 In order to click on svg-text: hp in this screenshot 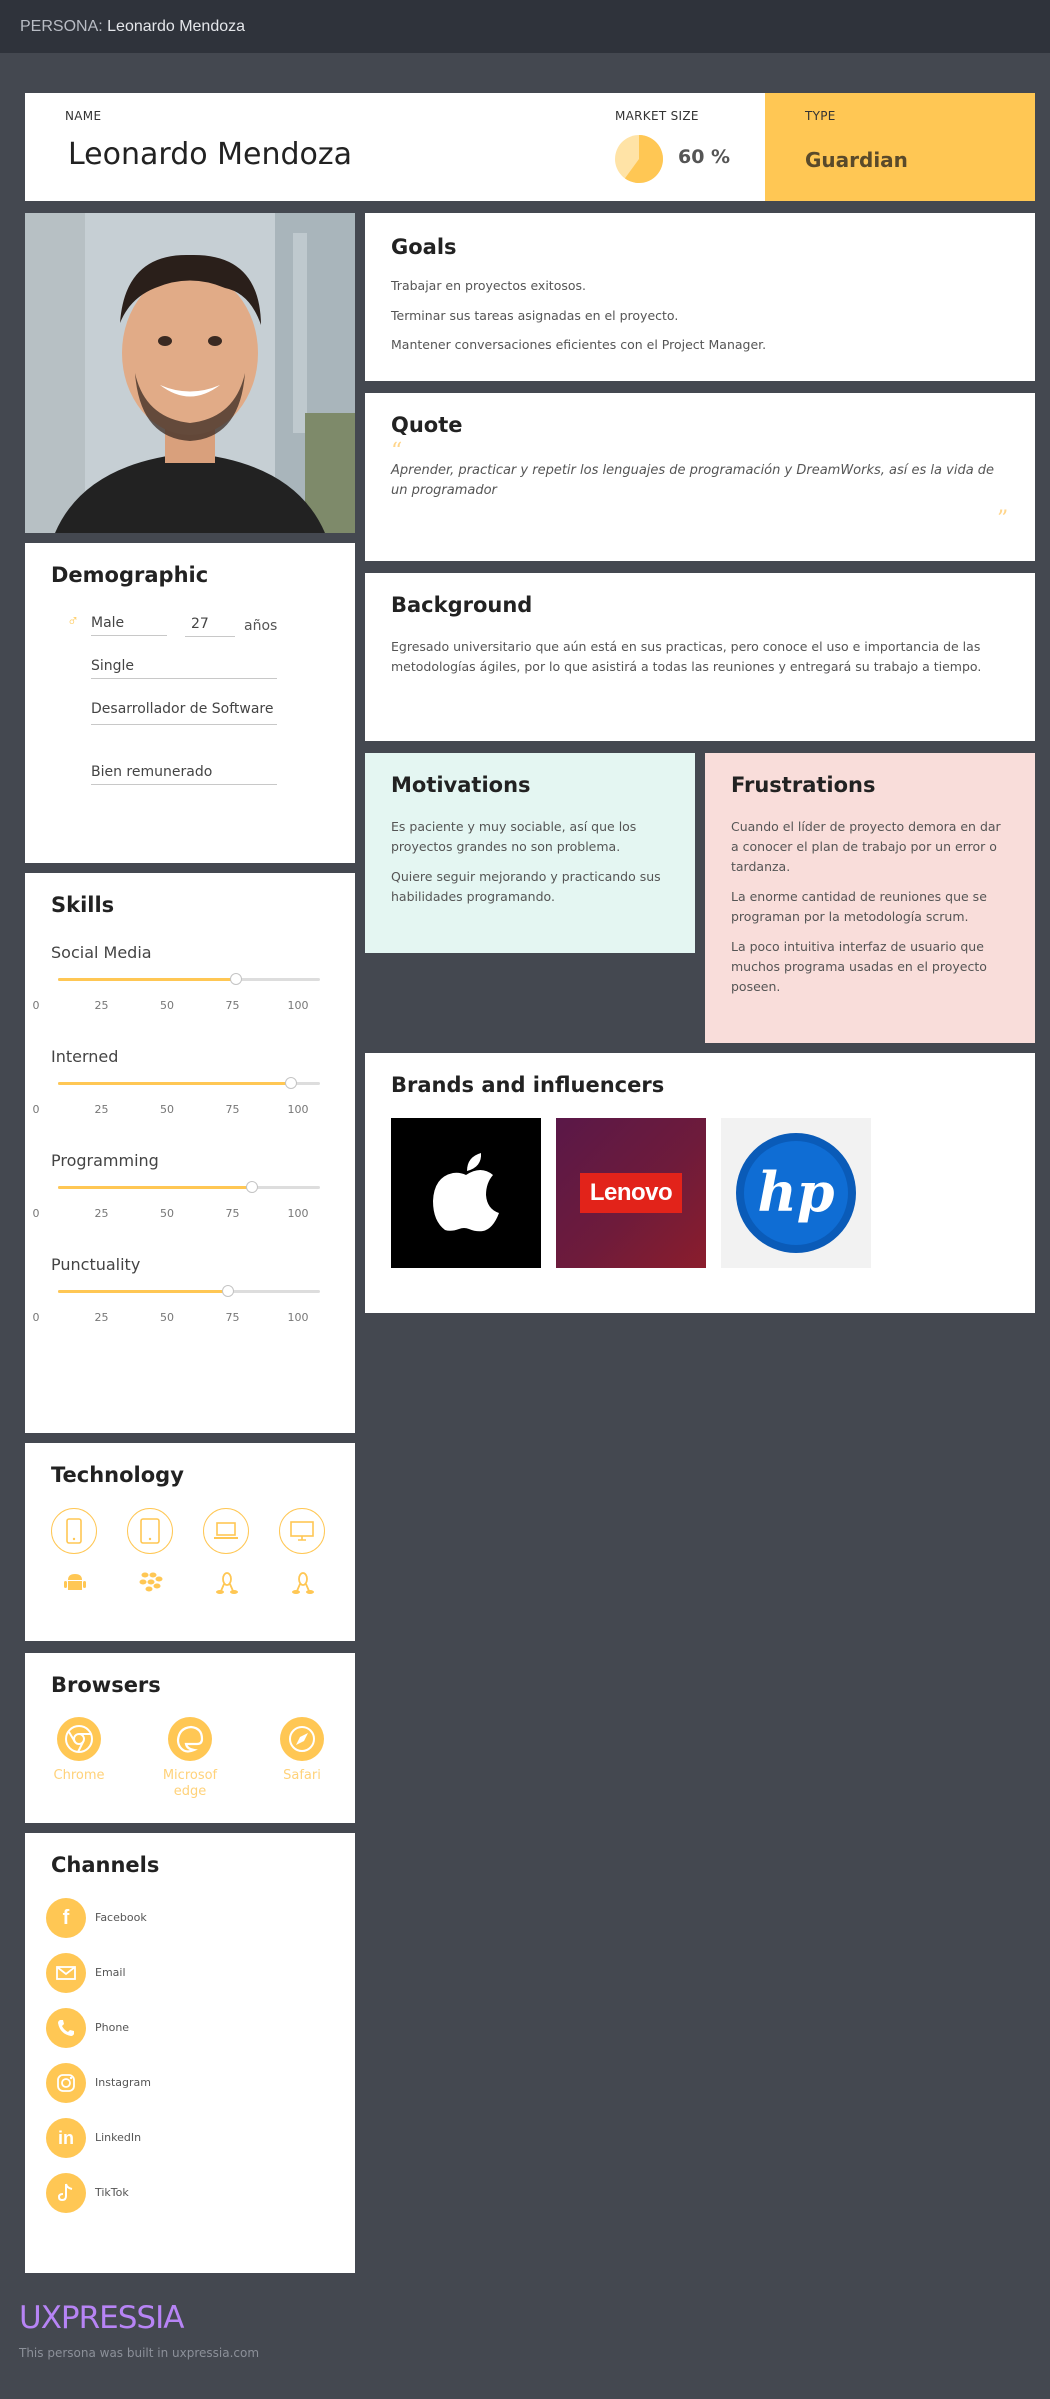, I will do `click(795, 1192)`.